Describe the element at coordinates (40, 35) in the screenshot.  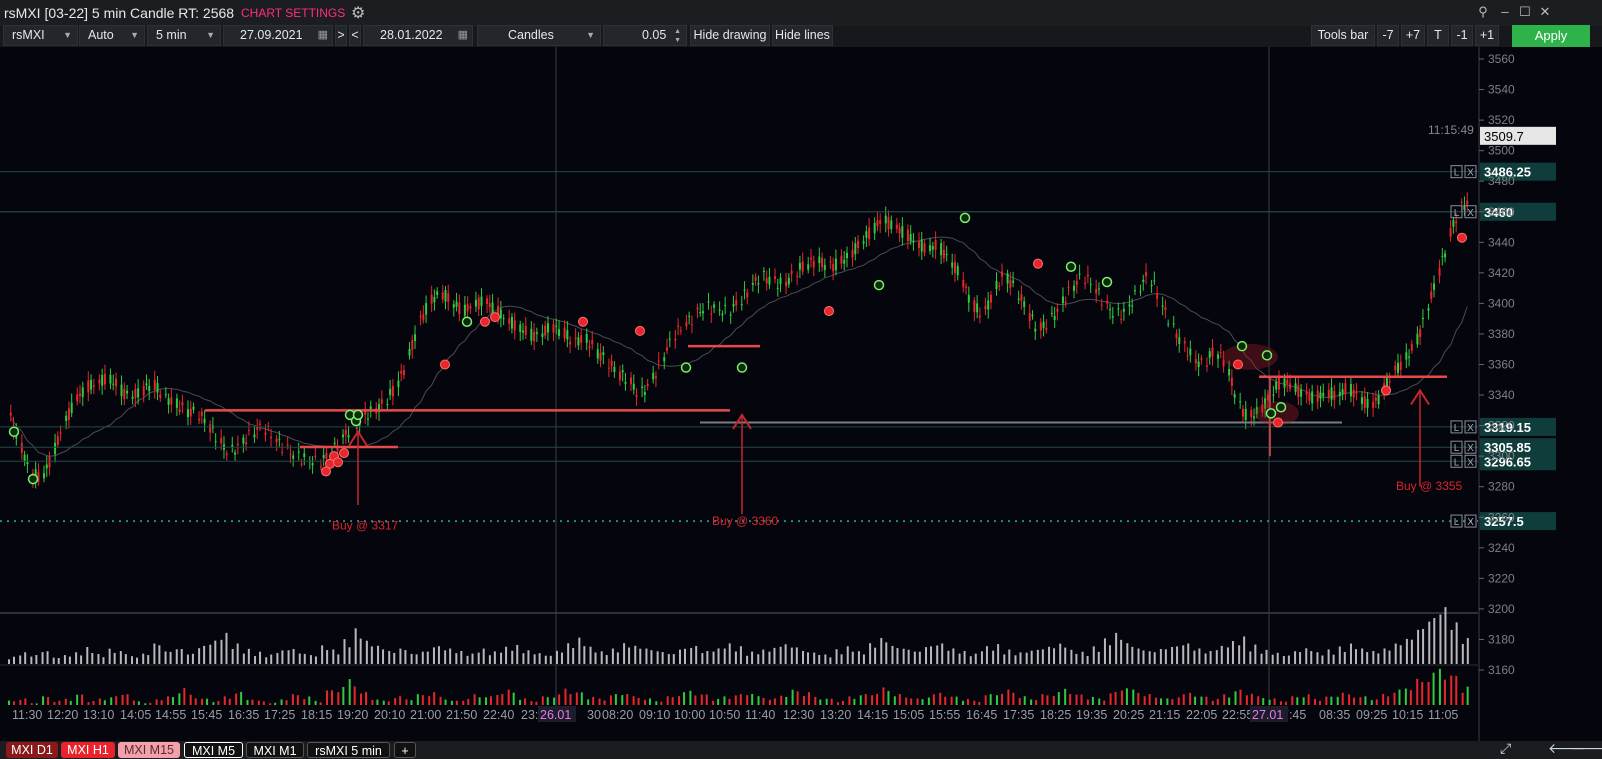
I see `symbol-select: rsMXI ▼` at that location.